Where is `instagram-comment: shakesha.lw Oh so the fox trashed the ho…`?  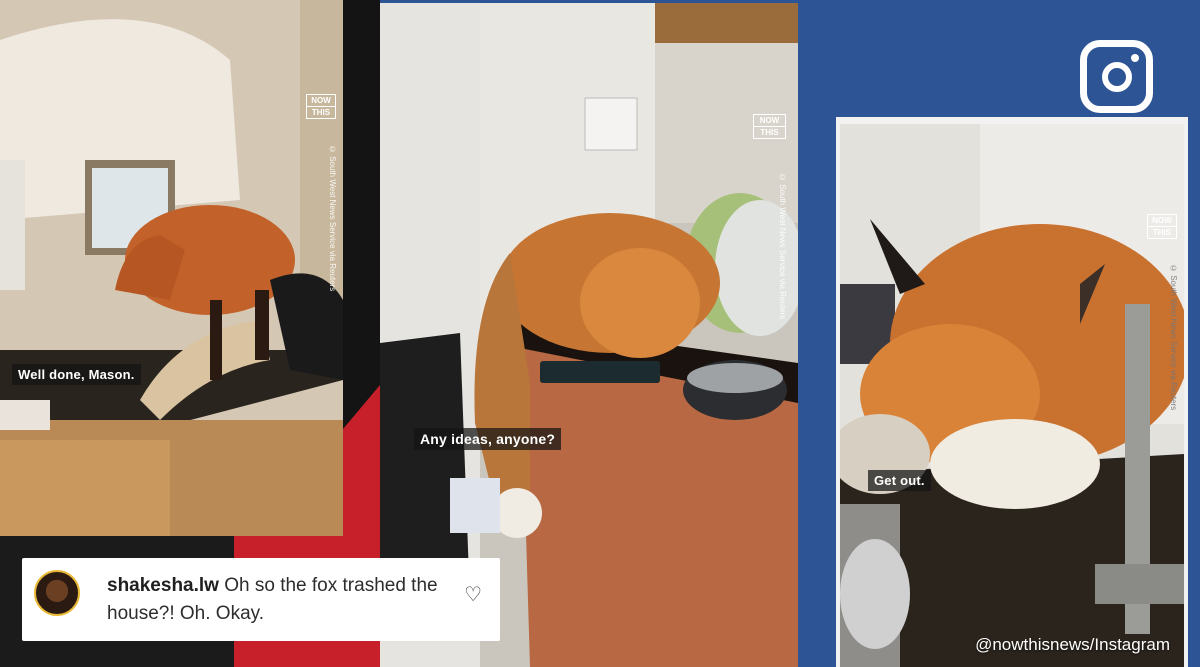 instagram-comment: shakesha.lw Oh so the fox trashed the ho… is located at coordinates (261, 599).